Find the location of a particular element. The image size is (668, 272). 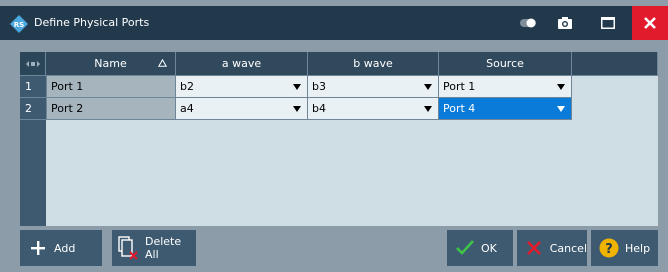

source-combo-selected: Port 4 is located at coordinates (505, 109).